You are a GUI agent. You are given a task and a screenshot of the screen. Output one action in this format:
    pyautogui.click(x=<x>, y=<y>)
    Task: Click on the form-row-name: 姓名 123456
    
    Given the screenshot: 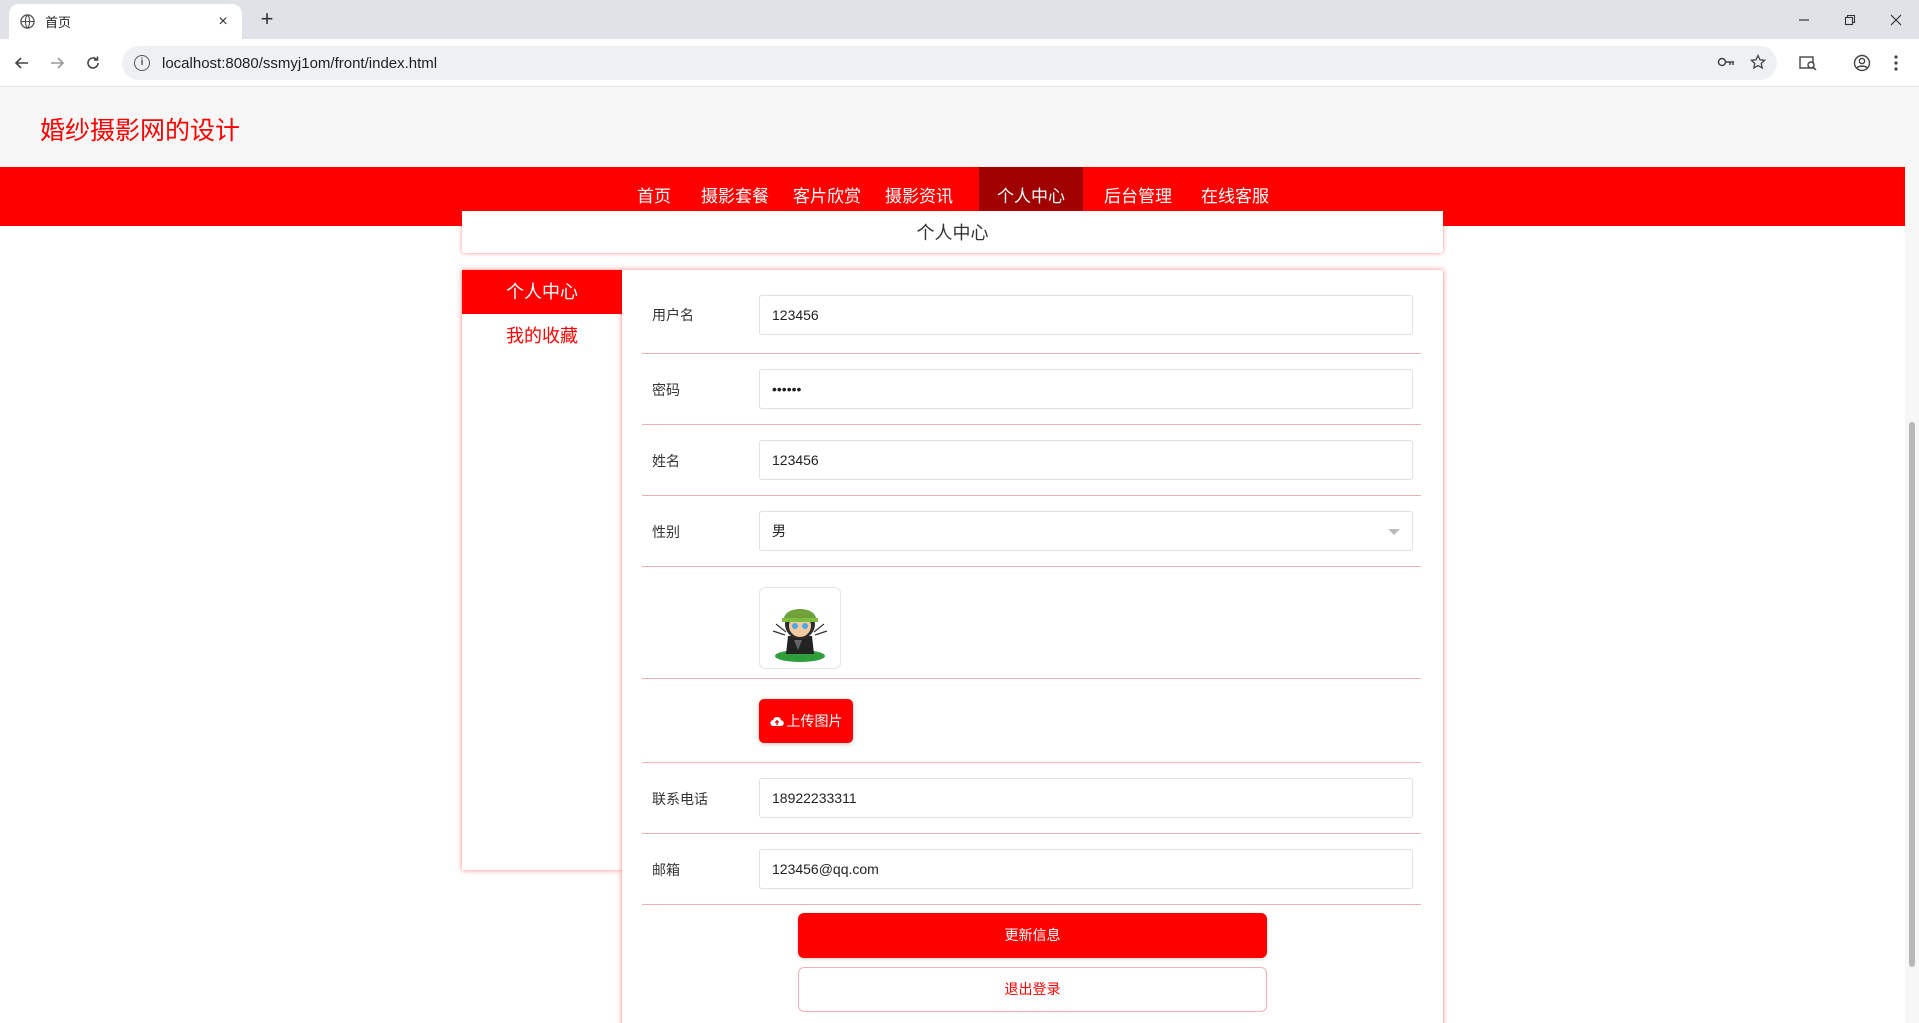 What is the action you would take?
    pyautogui.click(x=1031, y=460)
    